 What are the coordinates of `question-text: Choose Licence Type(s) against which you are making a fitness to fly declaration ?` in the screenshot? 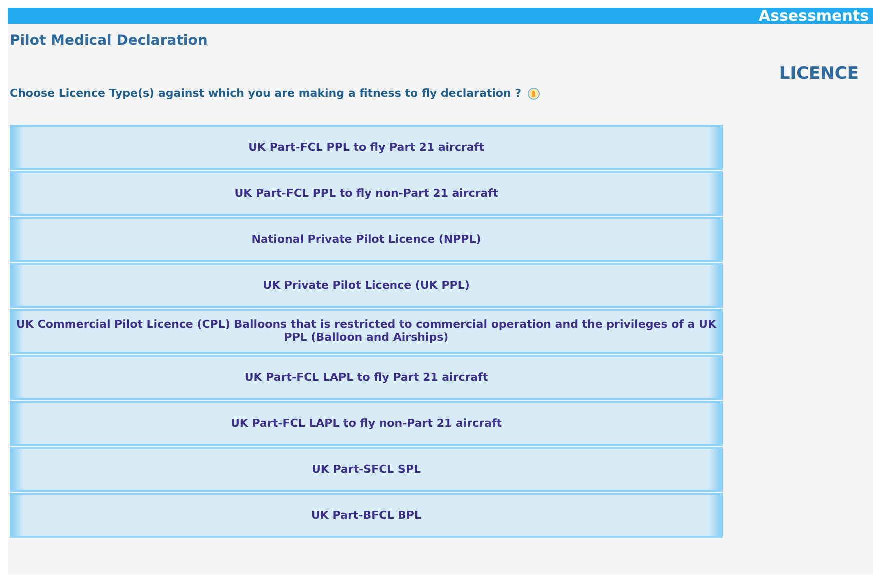 It's located at (266, 94).